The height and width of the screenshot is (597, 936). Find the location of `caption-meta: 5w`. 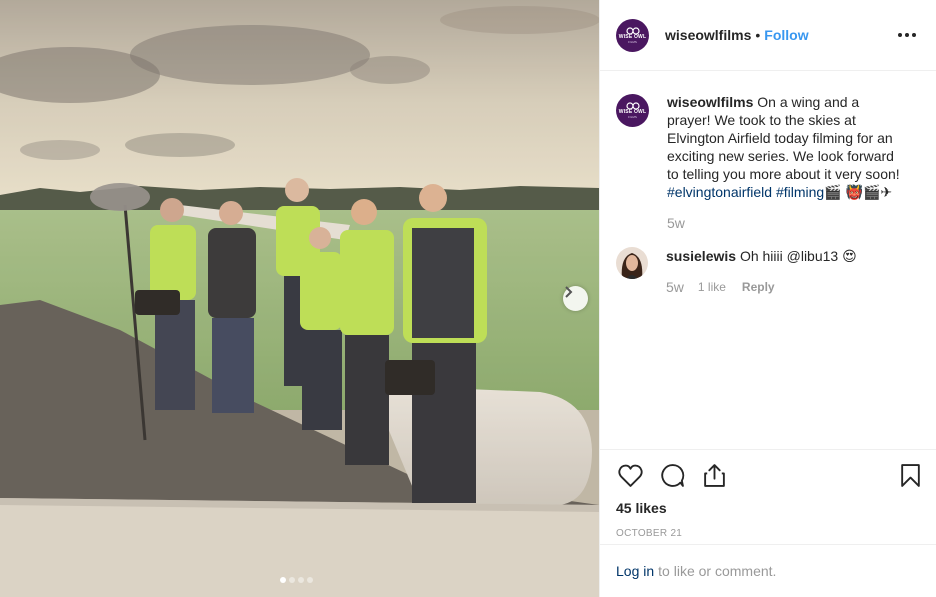

caption-meta: 5w is located at coordinates (785, 223).